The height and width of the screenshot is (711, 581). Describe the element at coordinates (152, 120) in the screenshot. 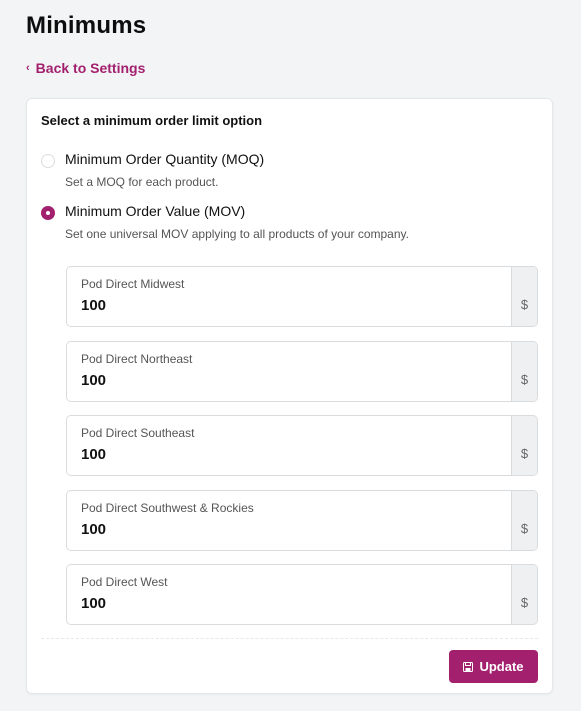

I see `card-title: Select a minimum order limit option` at that location.